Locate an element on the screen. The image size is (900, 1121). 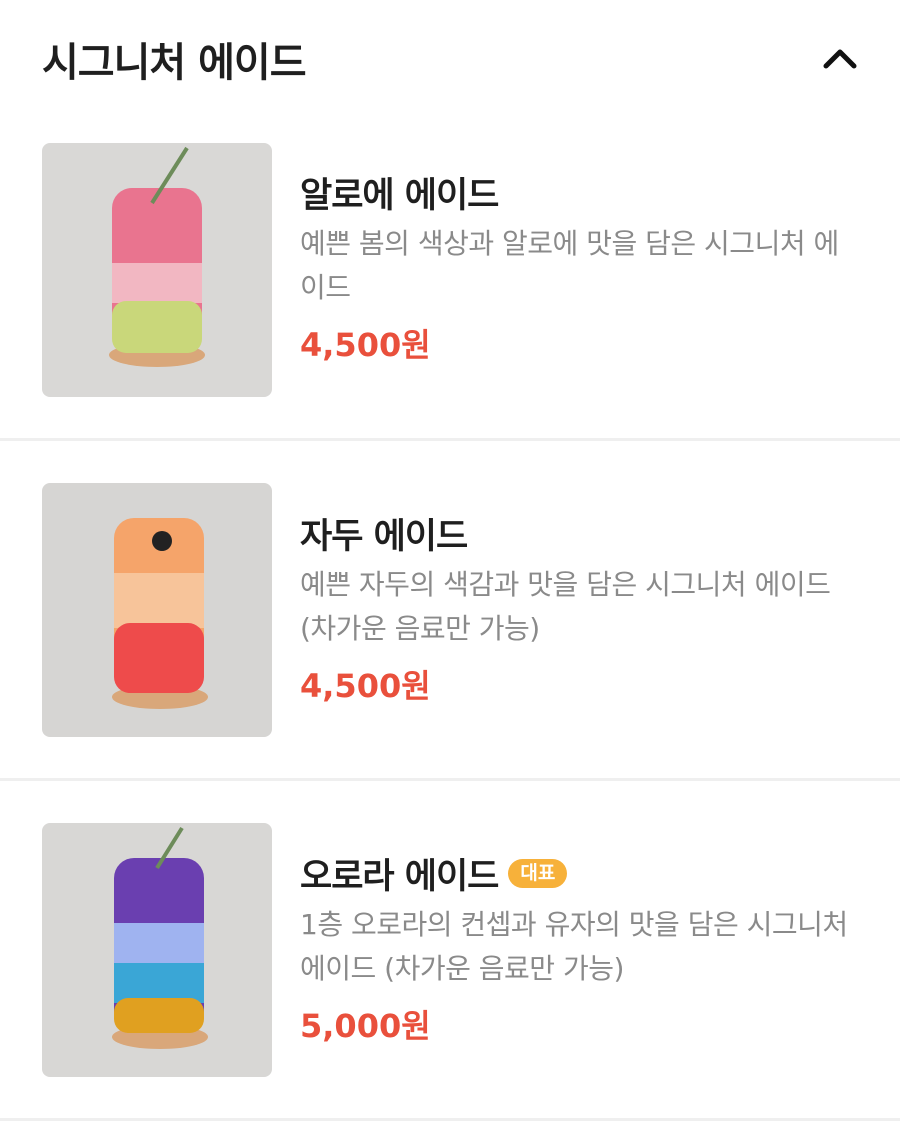
menu-item-name: 알로에 에이드 is located at coordinates (399, 195).